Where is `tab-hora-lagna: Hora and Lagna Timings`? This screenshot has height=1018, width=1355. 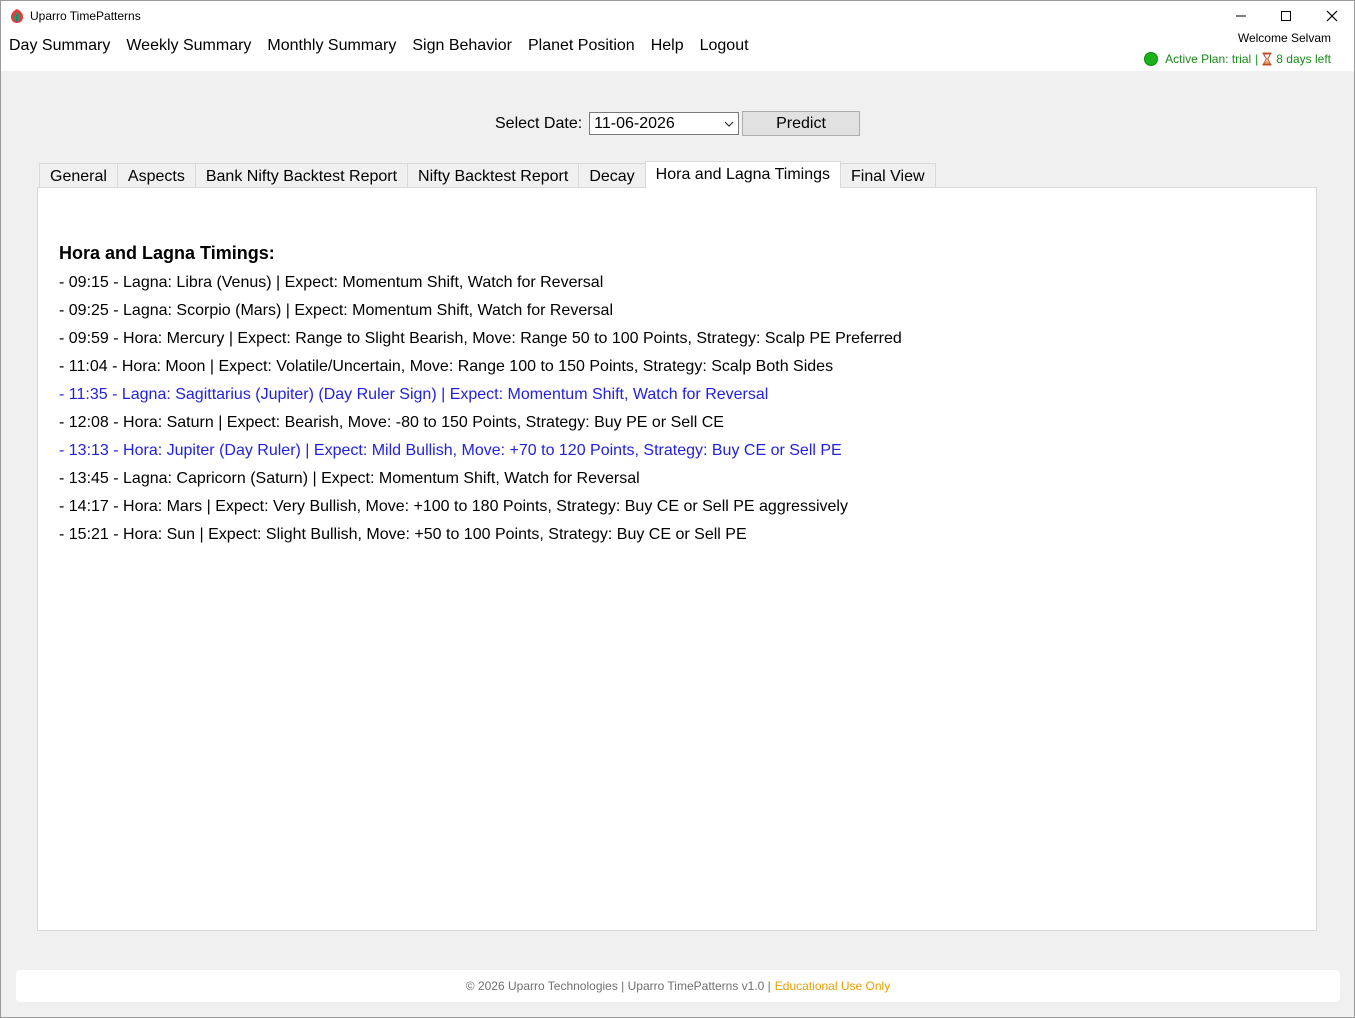
tab-hora-lagna: Hora and Lagna Timings is located at coordinates (742, 174).